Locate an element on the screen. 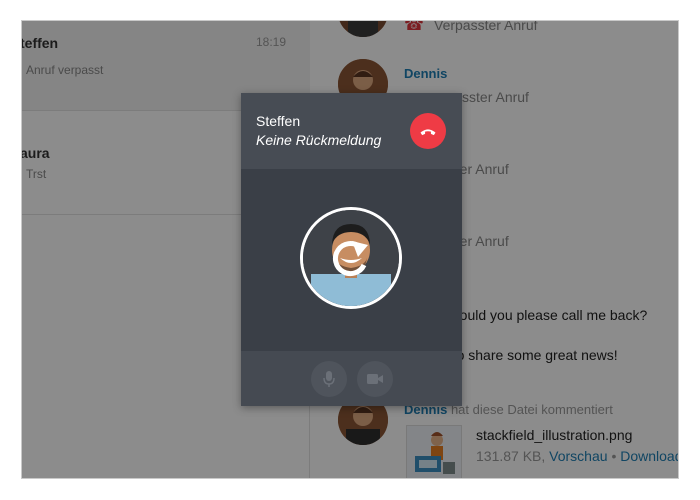  microphone-icon is located at coordinates (329, 379).